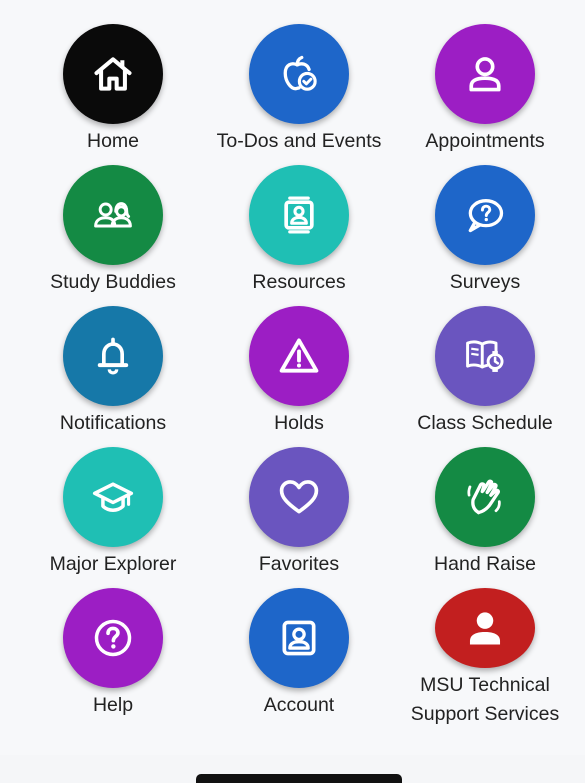 This screenshot has width=585, height=783. I want to click on account-circle, so click(299, 638).